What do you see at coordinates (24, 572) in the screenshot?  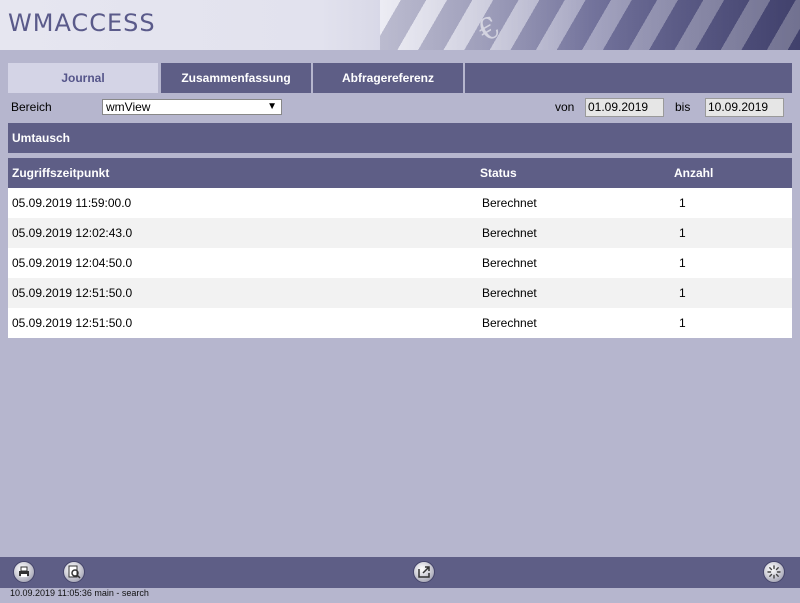 I see `print-button` at bounding box center [24, 572].